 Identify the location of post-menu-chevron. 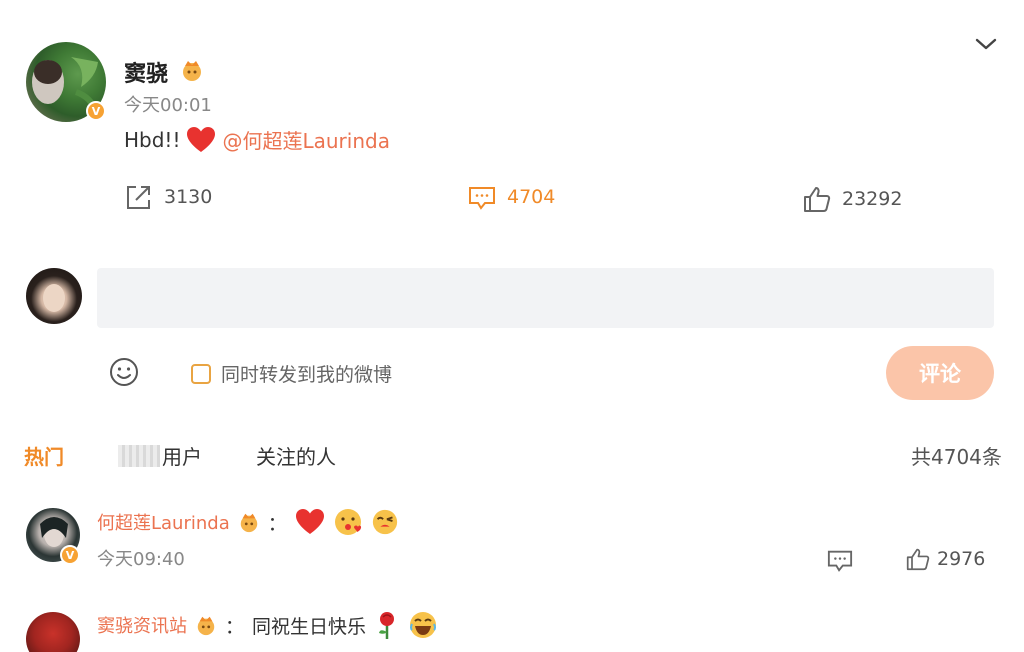
(986, 44).